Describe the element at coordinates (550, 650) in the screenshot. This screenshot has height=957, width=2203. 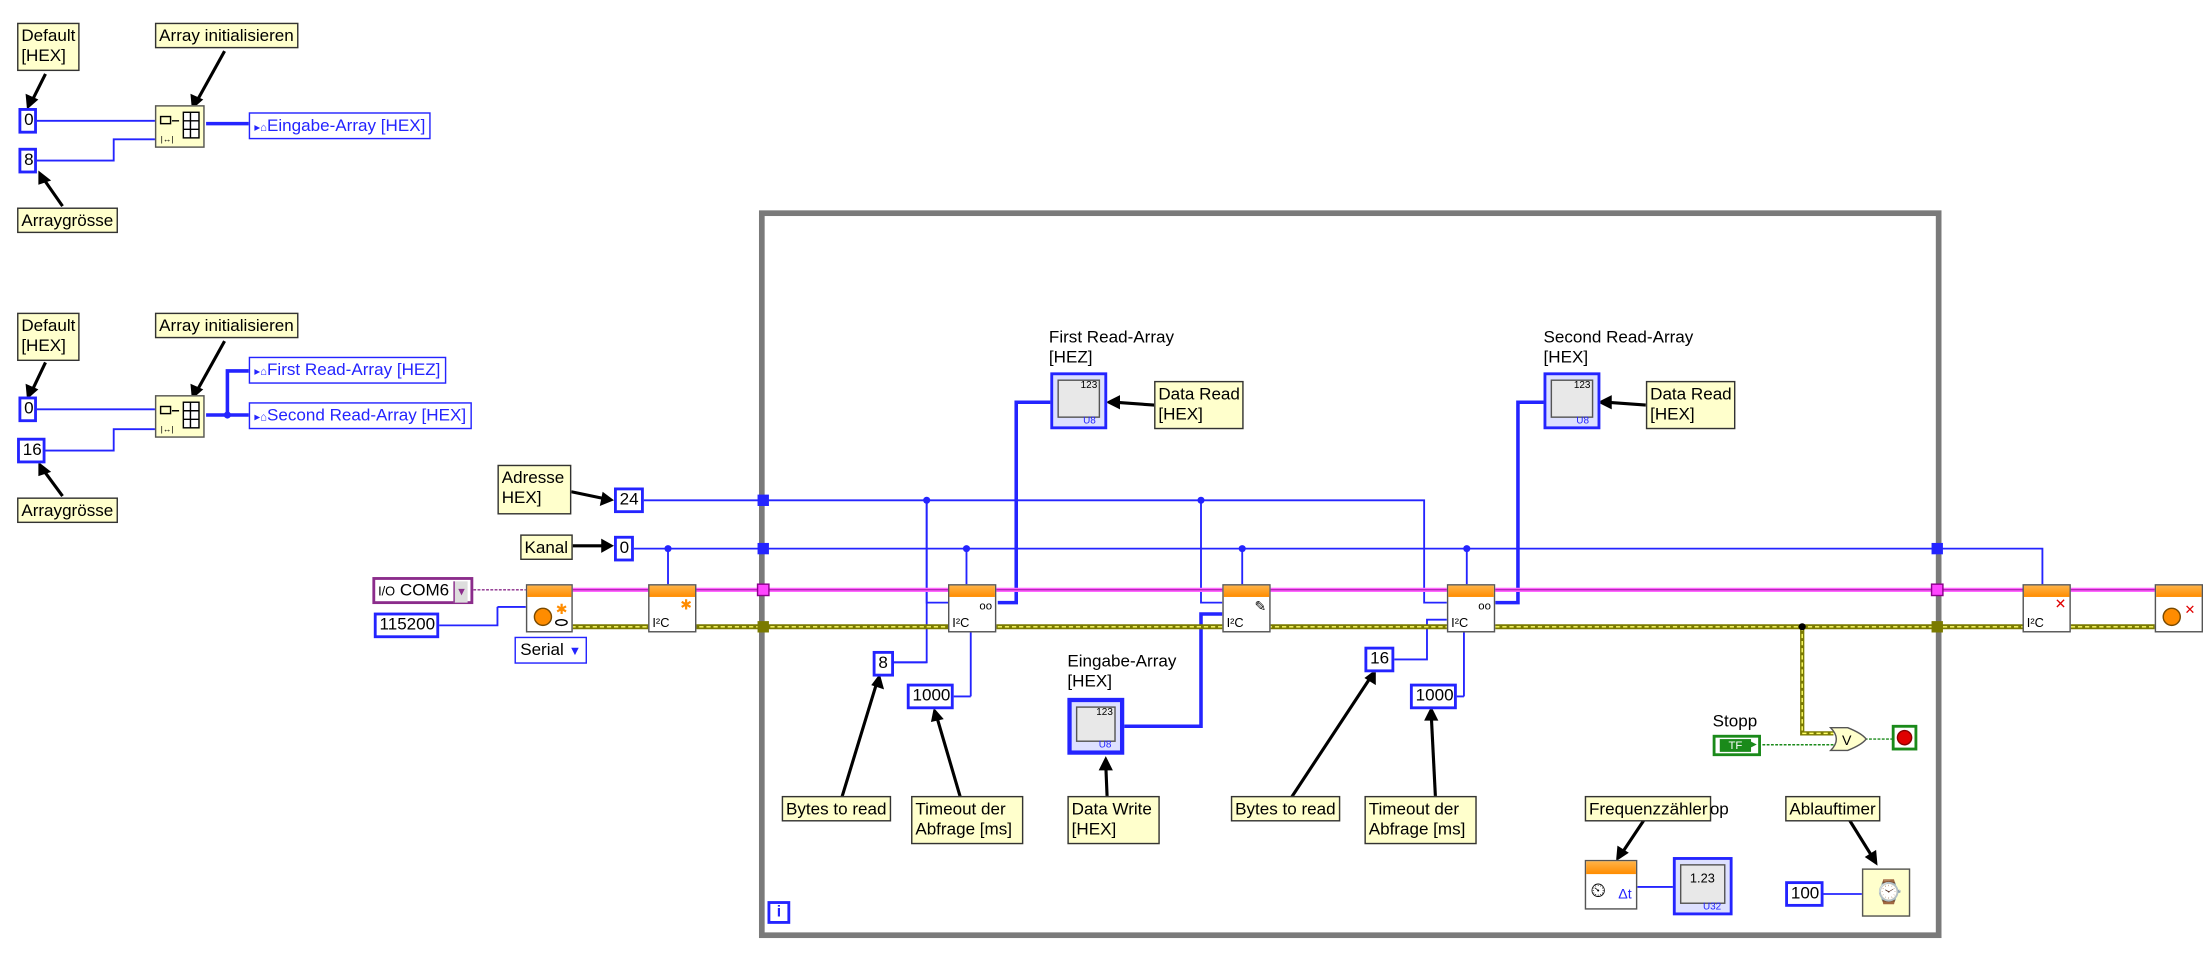
I see `interface-enum-constant: Serial ▼` at that location.